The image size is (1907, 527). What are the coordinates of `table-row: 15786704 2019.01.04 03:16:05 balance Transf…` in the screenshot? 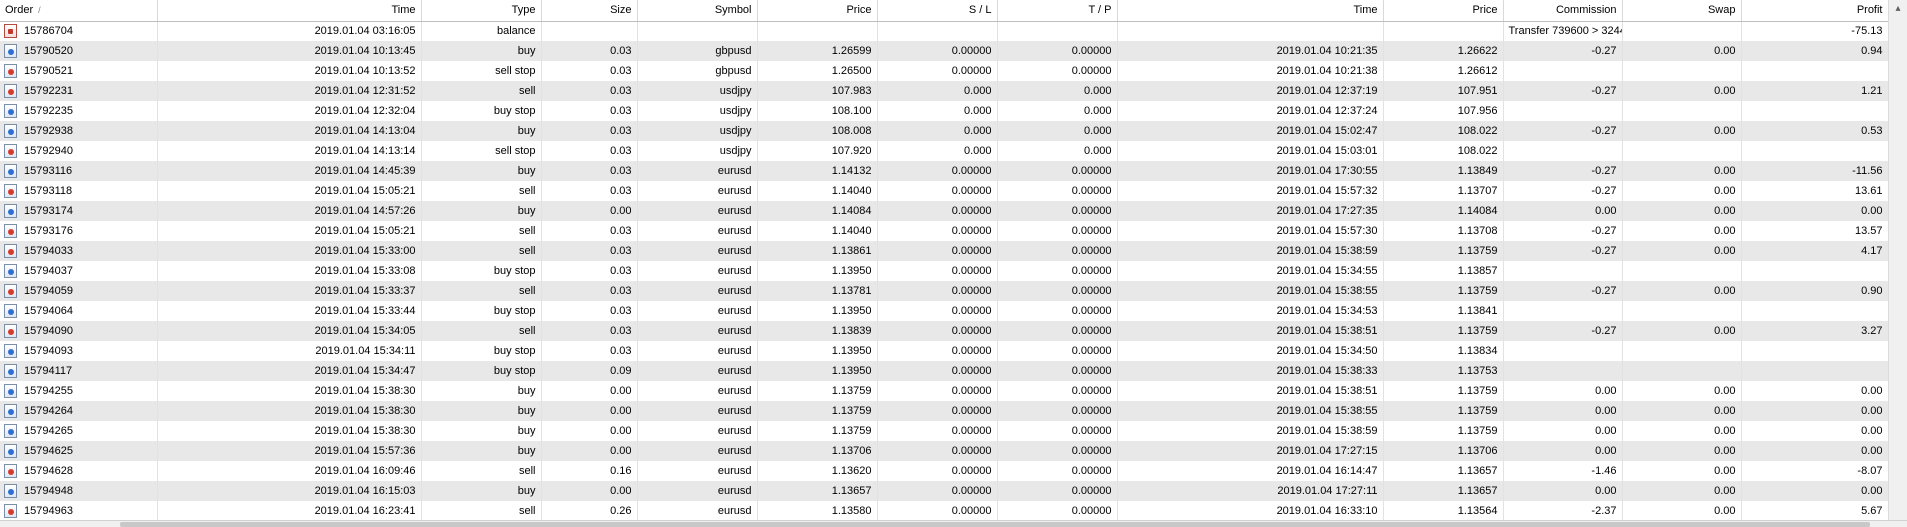 It's located at (944, 31).